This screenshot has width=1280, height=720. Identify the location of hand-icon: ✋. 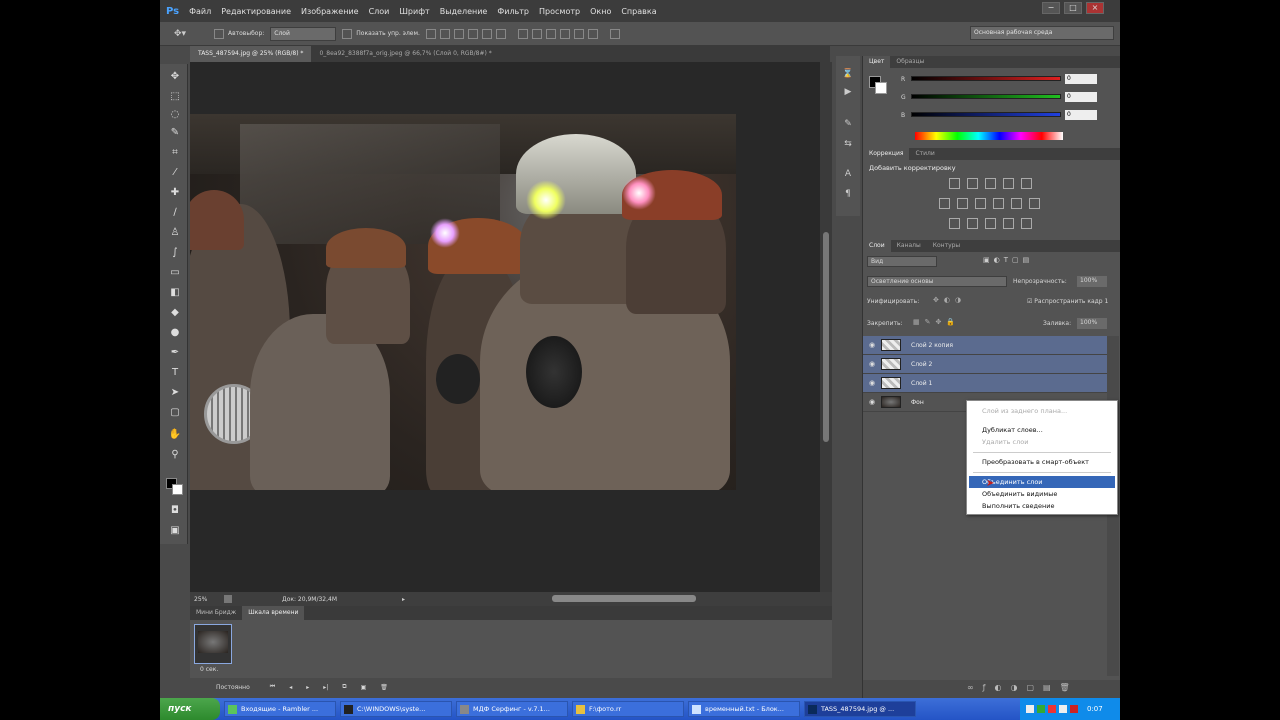
(175, 435).